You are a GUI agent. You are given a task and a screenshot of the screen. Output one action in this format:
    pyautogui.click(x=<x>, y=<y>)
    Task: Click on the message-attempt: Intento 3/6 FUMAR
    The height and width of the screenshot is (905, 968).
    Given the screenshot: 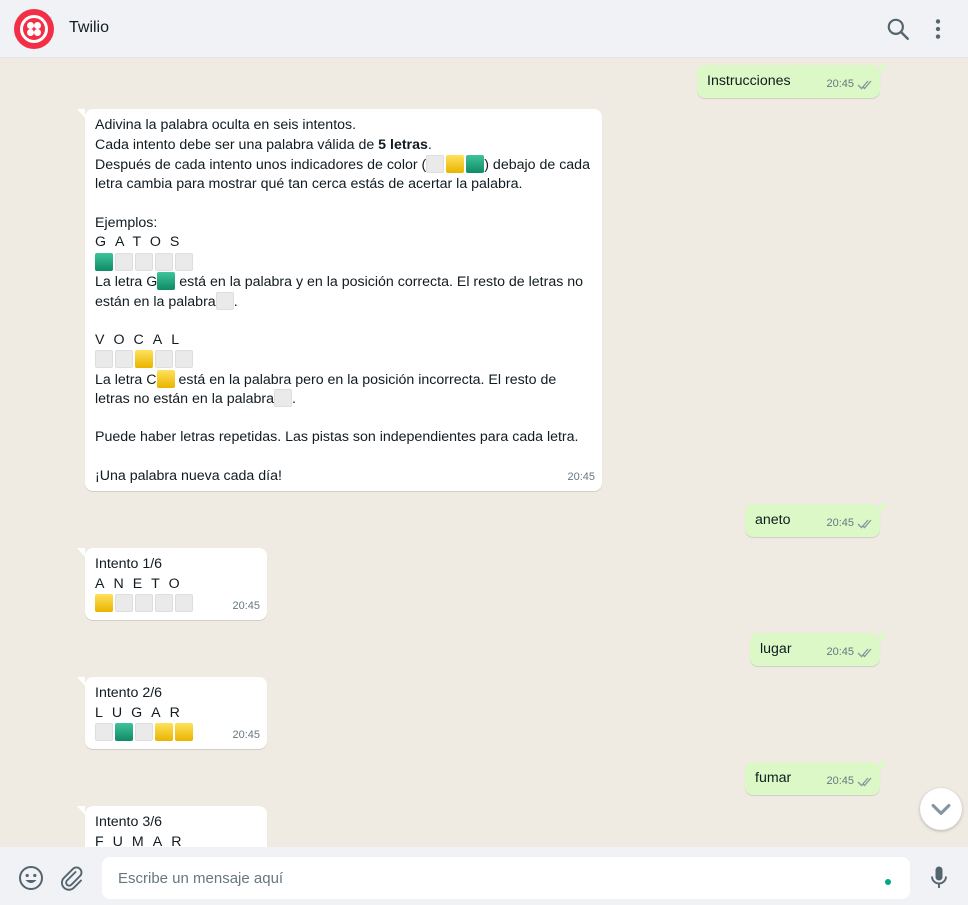 What is the action you would take?
    pyautogui.click(x=172, y=827)
    